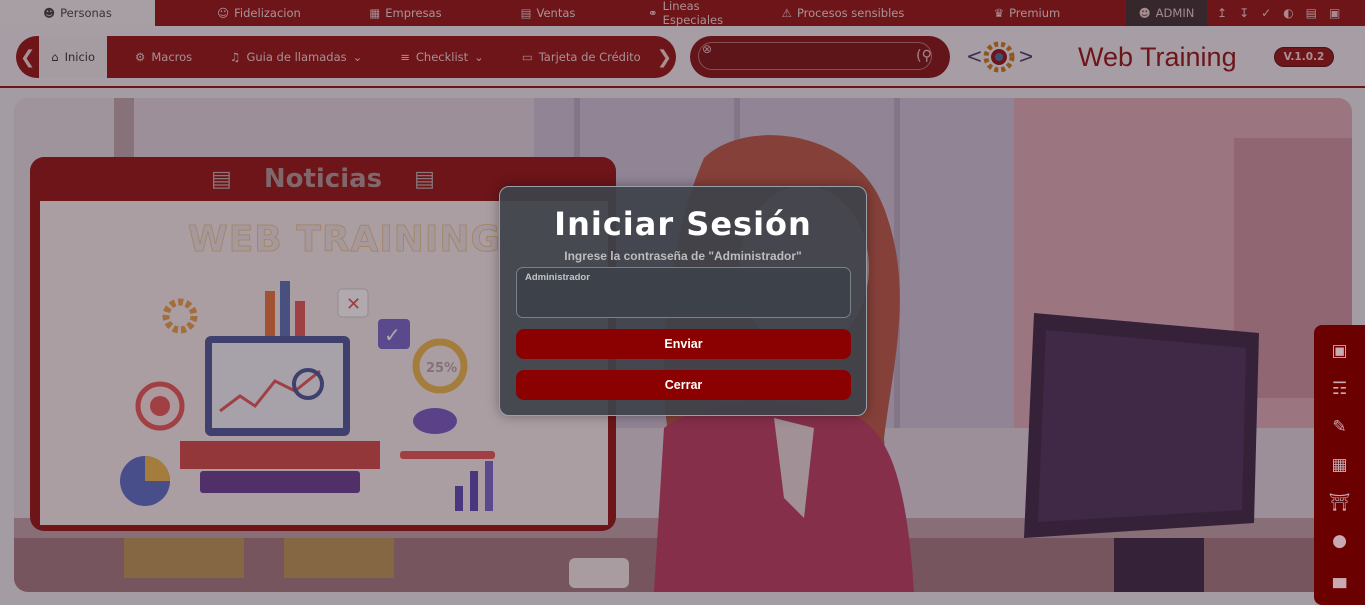  I want to click on comments-icon: ✎, so click(1340, 427).